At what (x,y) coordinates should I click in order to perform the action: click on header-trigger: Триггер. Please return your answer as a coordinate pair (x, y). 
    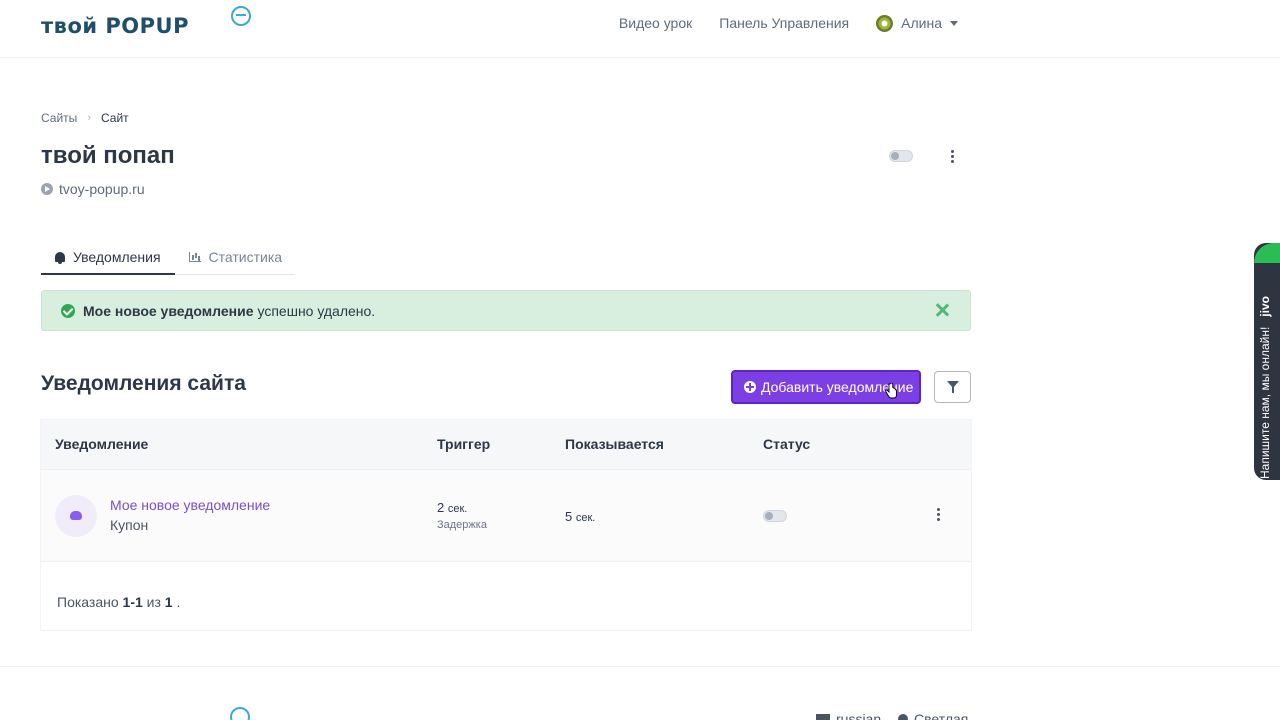
    Looking at the image, I should click on (464, 444).